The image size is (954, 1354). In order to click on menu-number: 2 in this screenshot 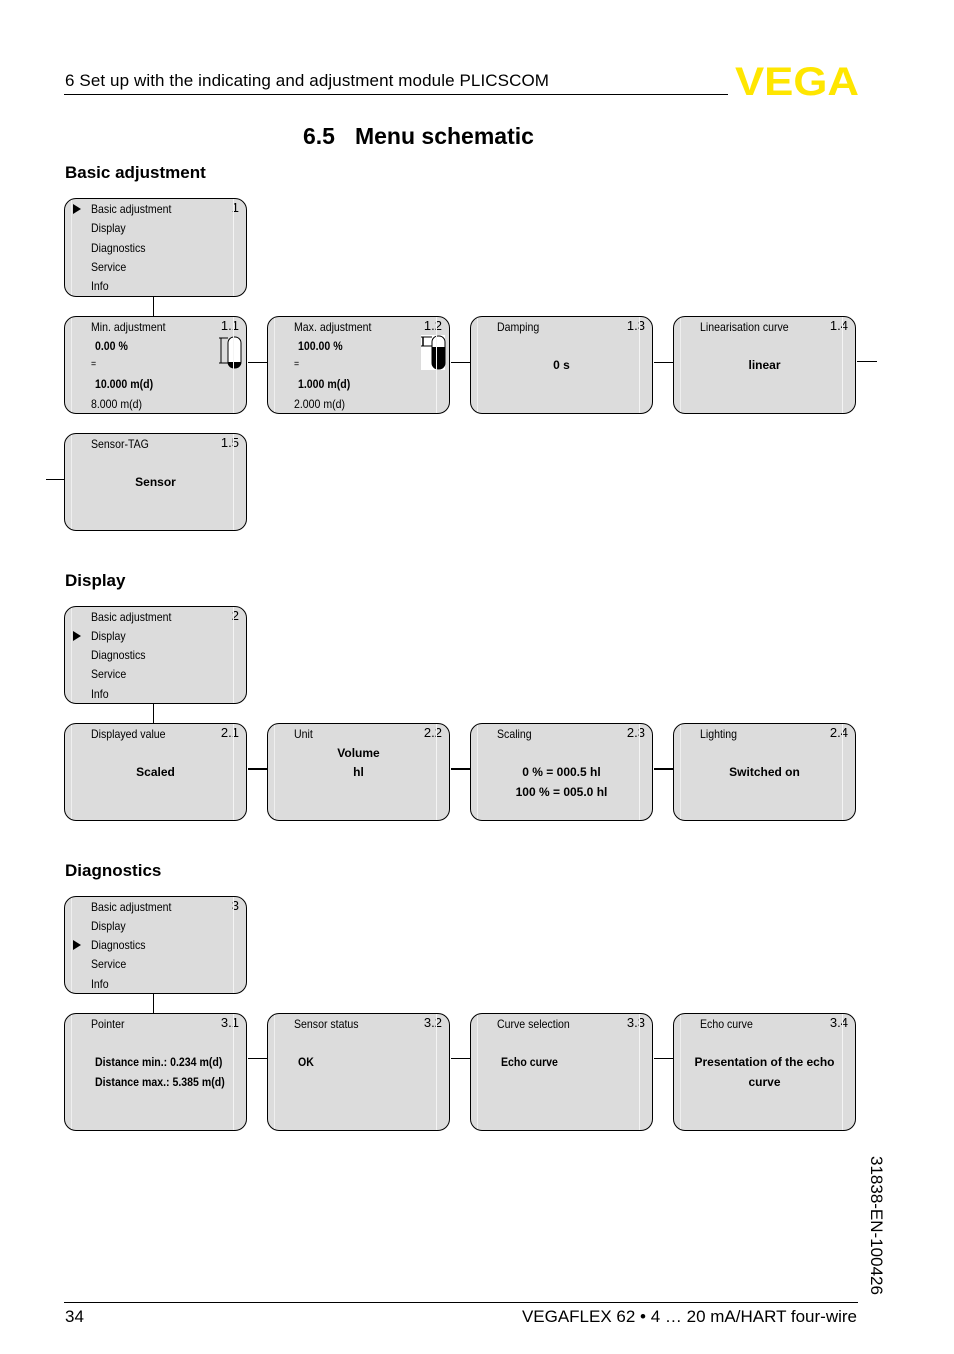, I will do `click(235, 615)`.